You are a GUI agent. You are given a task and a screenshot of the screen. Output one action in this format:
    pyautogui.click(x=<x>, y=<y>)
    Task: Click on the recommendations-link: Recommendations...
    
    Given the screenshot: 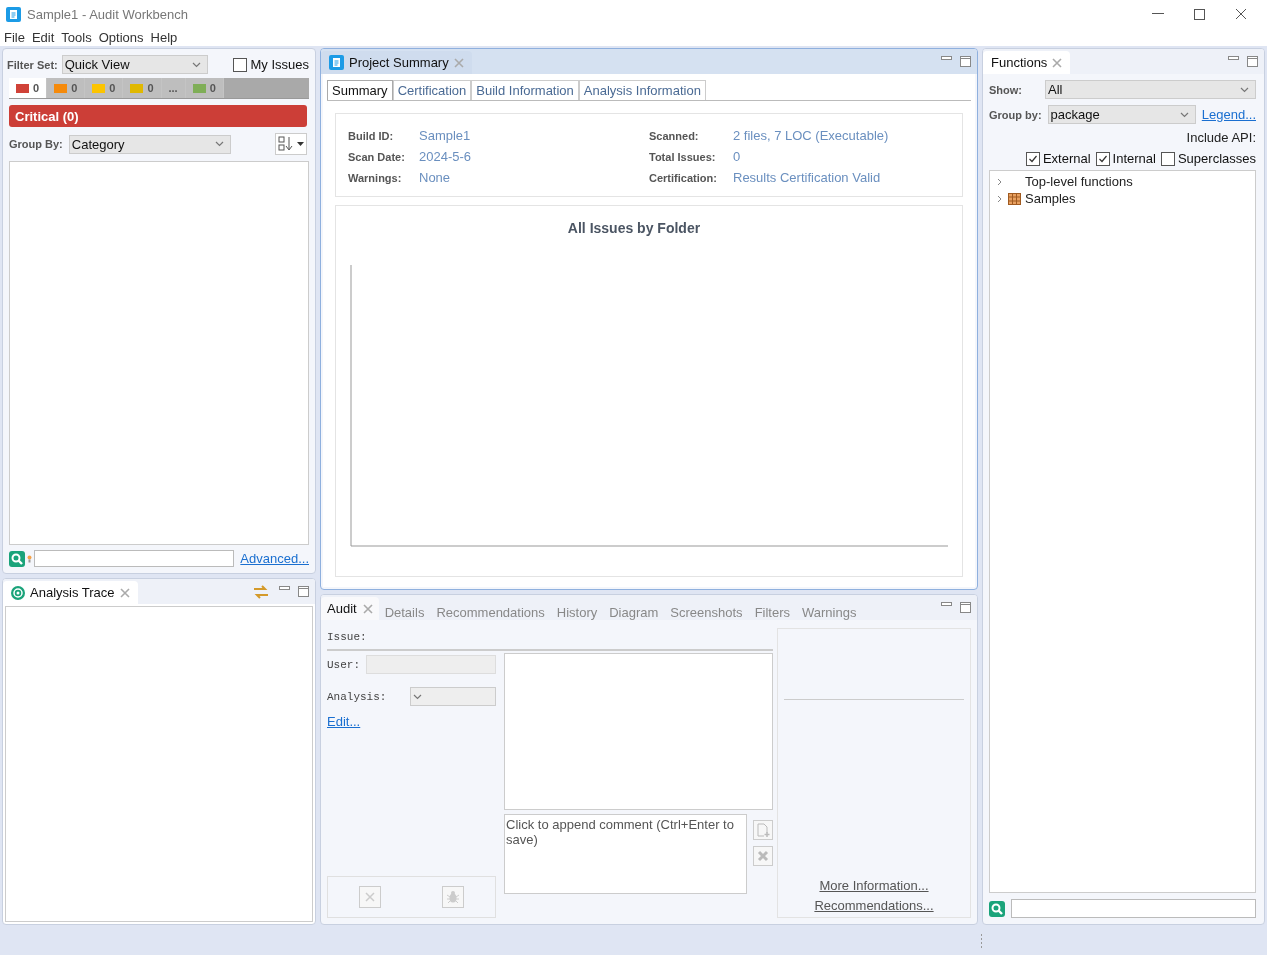 What is the action you would take?
    pyautogui.click(x=874, y=905)
    